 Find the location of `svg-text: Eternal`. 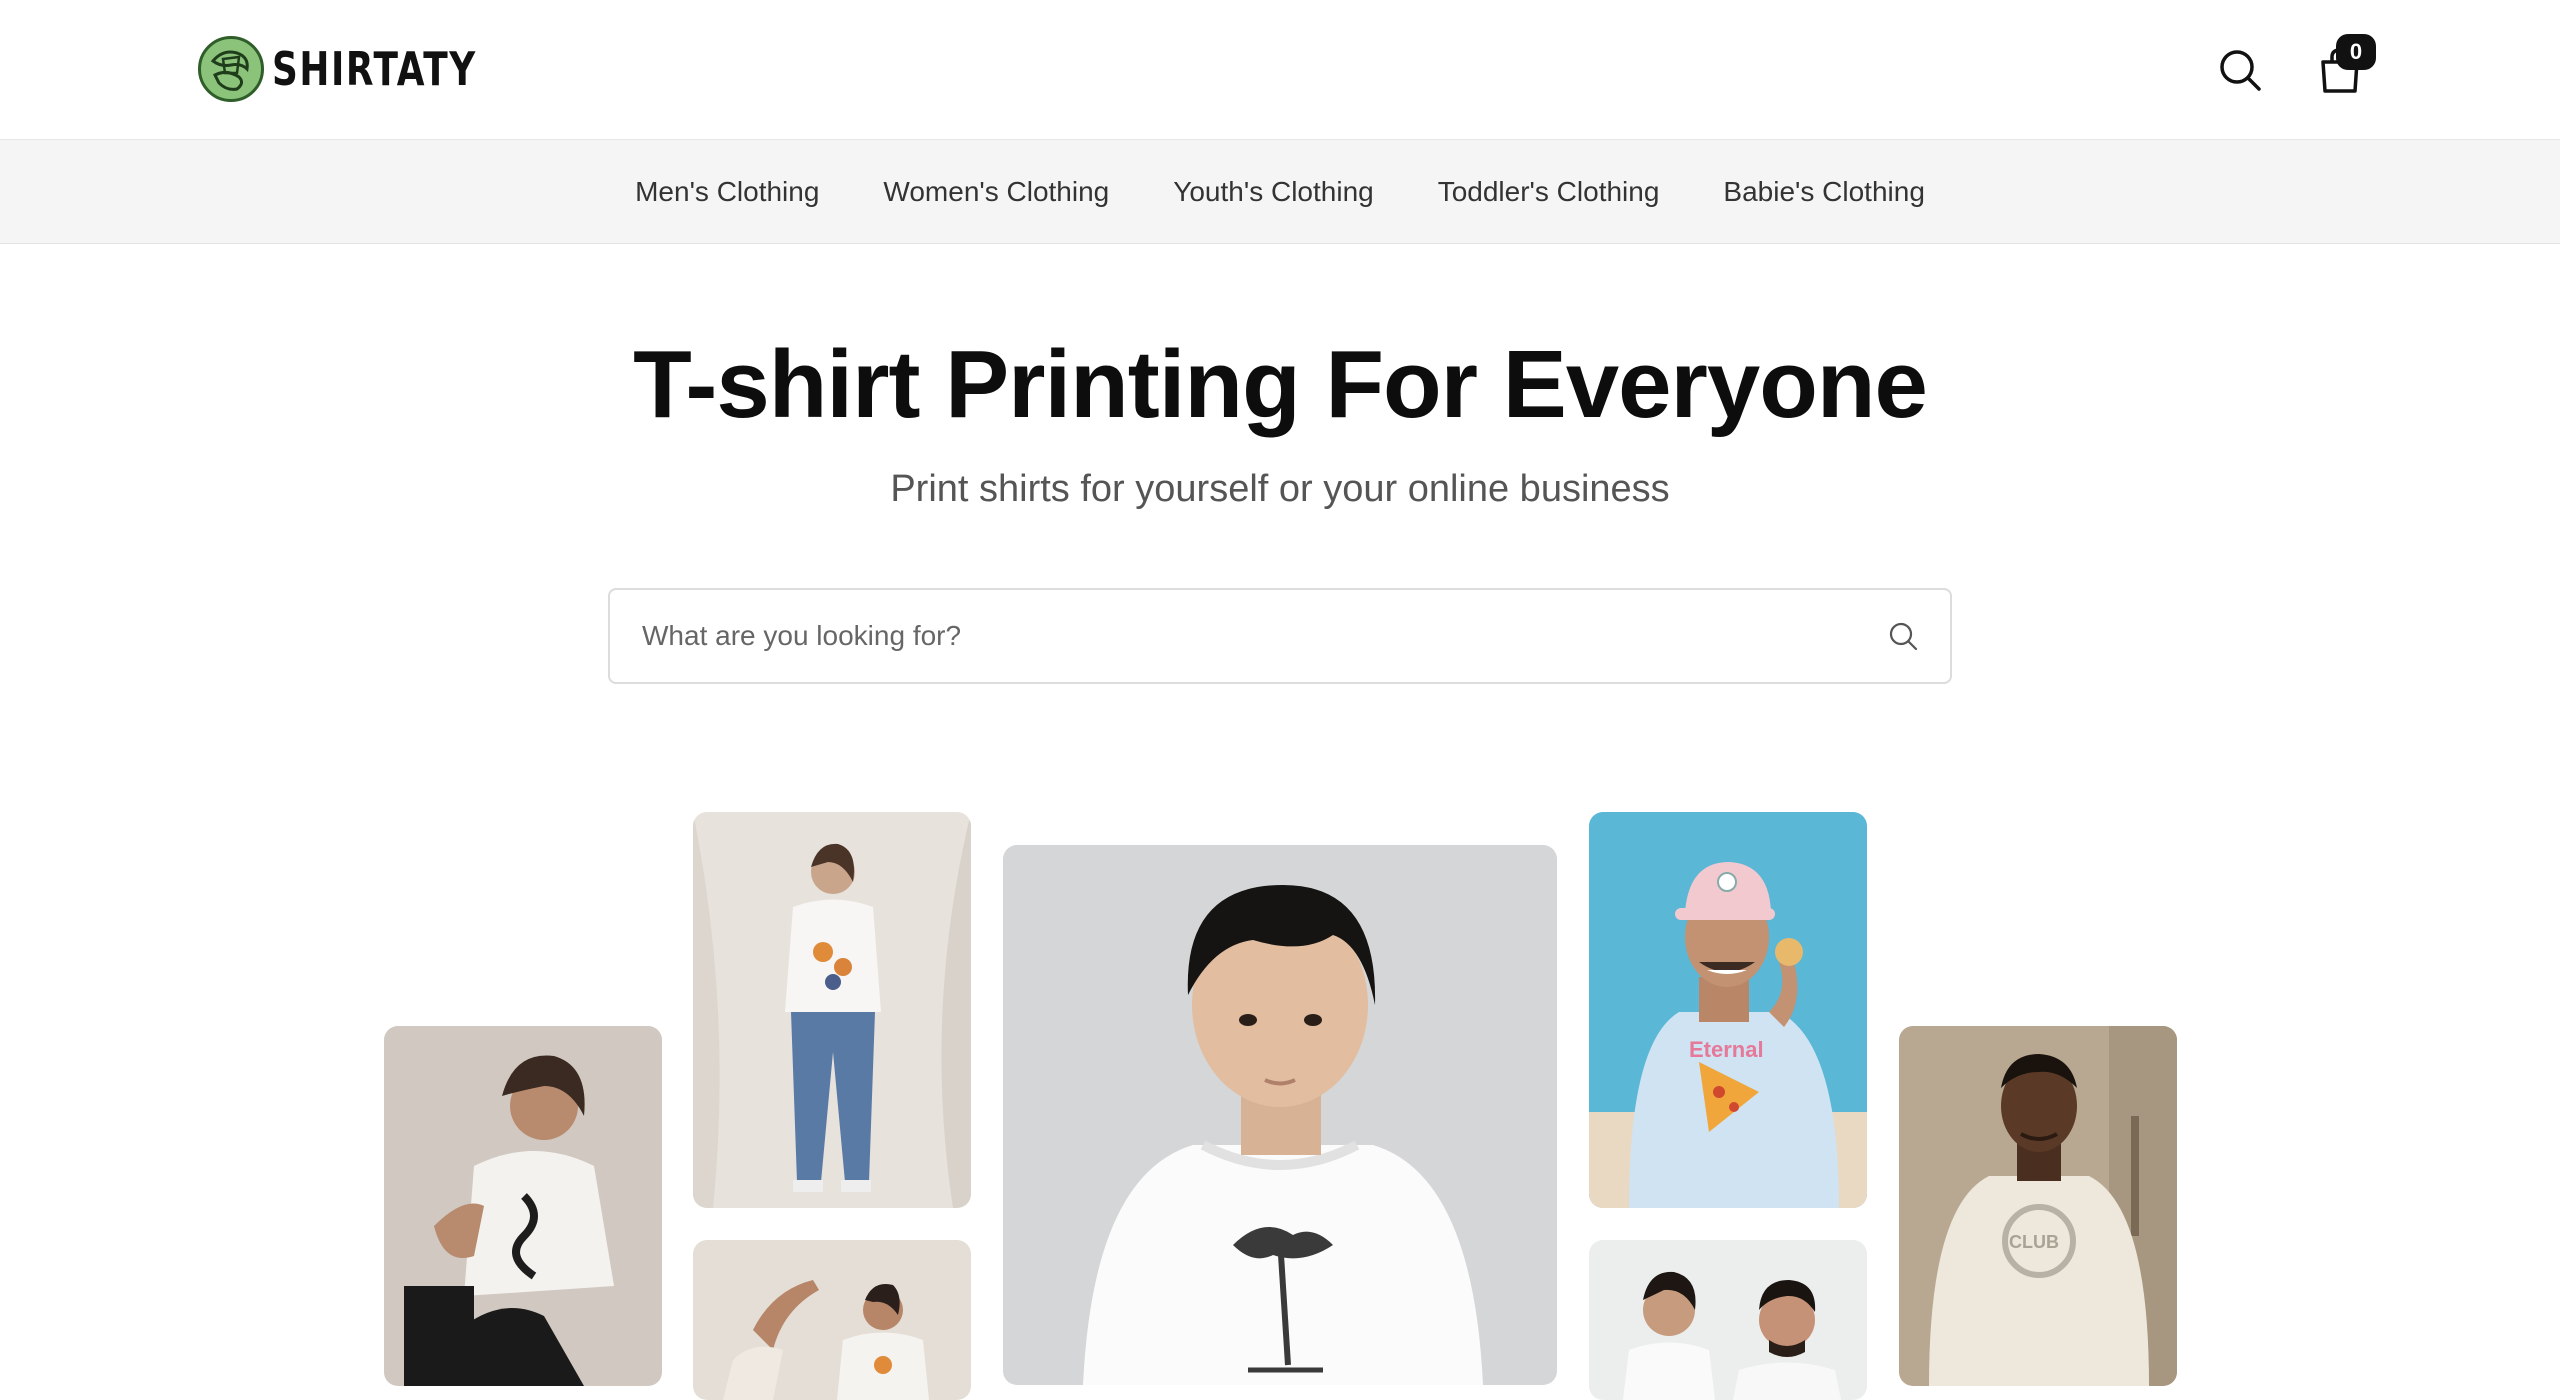

svg-text: Eternal is located at coordinates (1726, 1049).